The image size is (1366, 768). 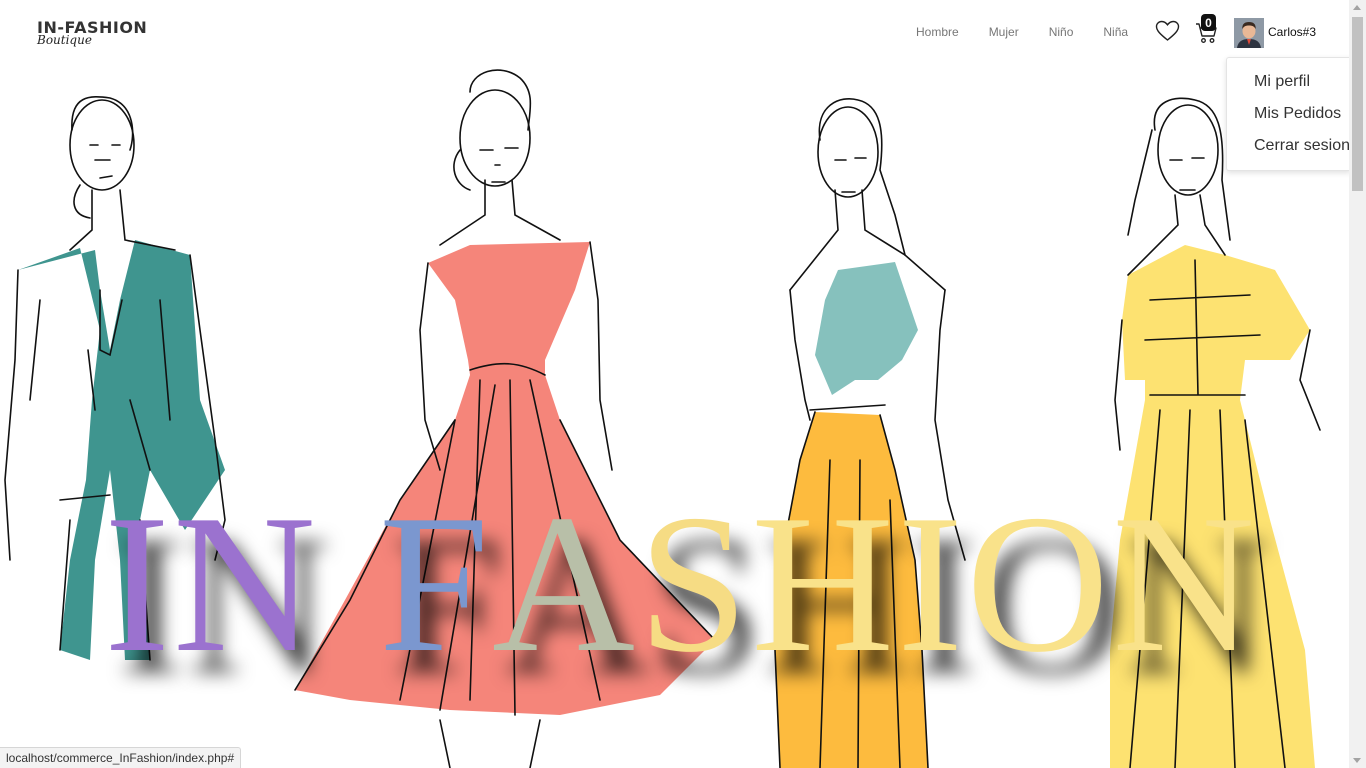 I want to click on scroll-thumb, so click(x=1357, y=104).